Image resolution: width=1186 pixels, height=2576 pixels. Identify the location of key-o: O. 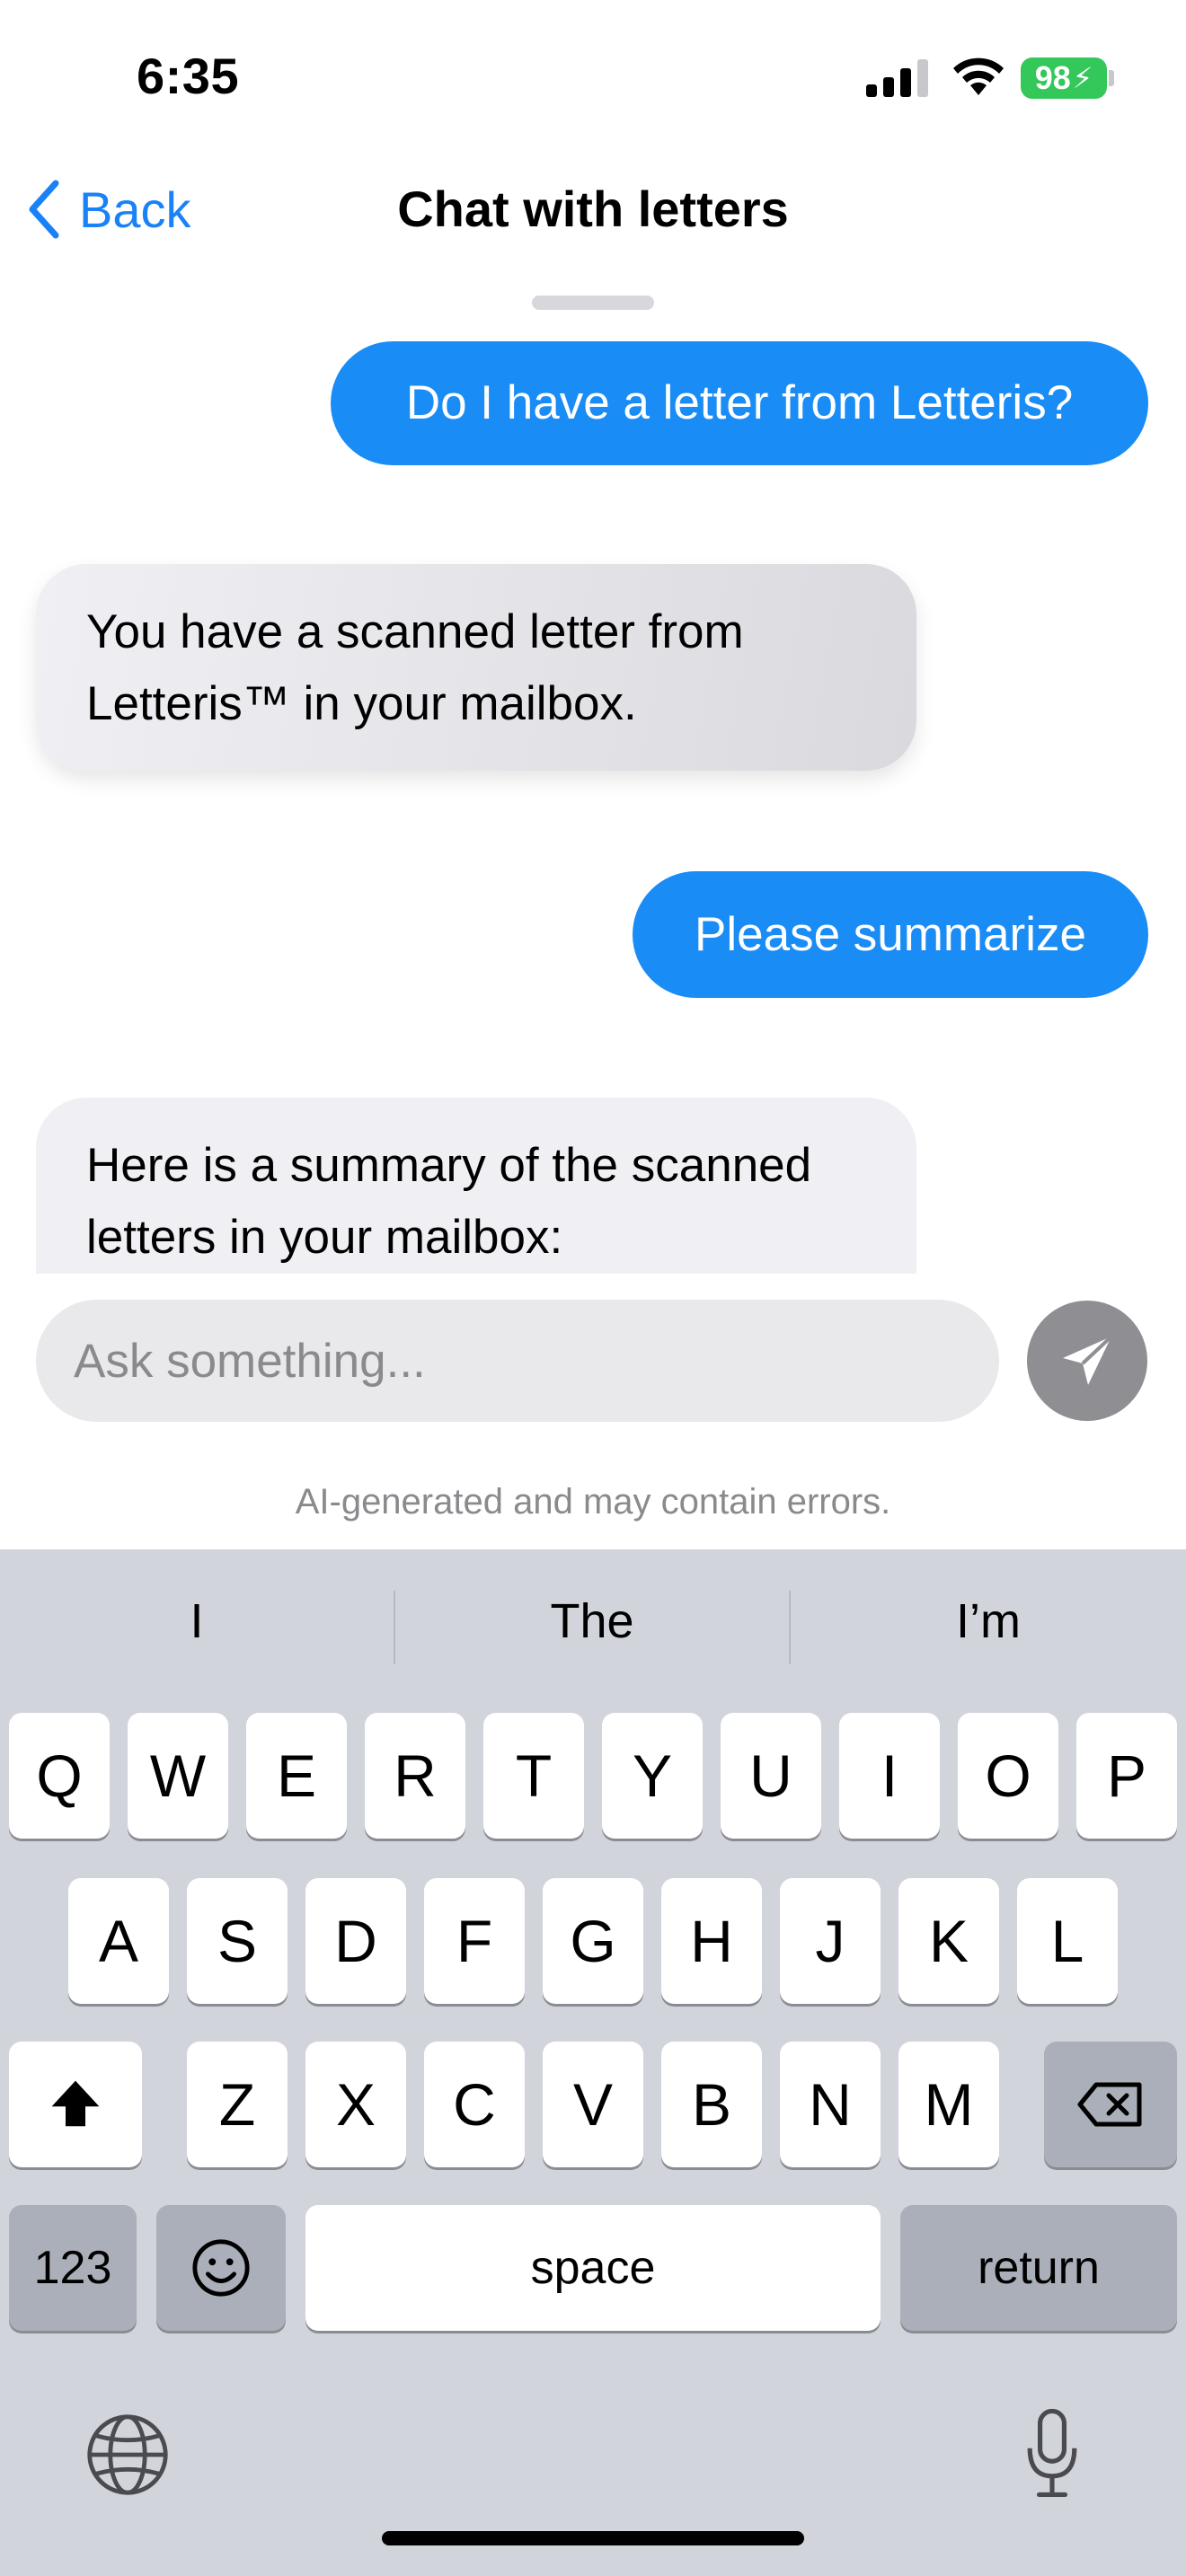
(1008, 1776).